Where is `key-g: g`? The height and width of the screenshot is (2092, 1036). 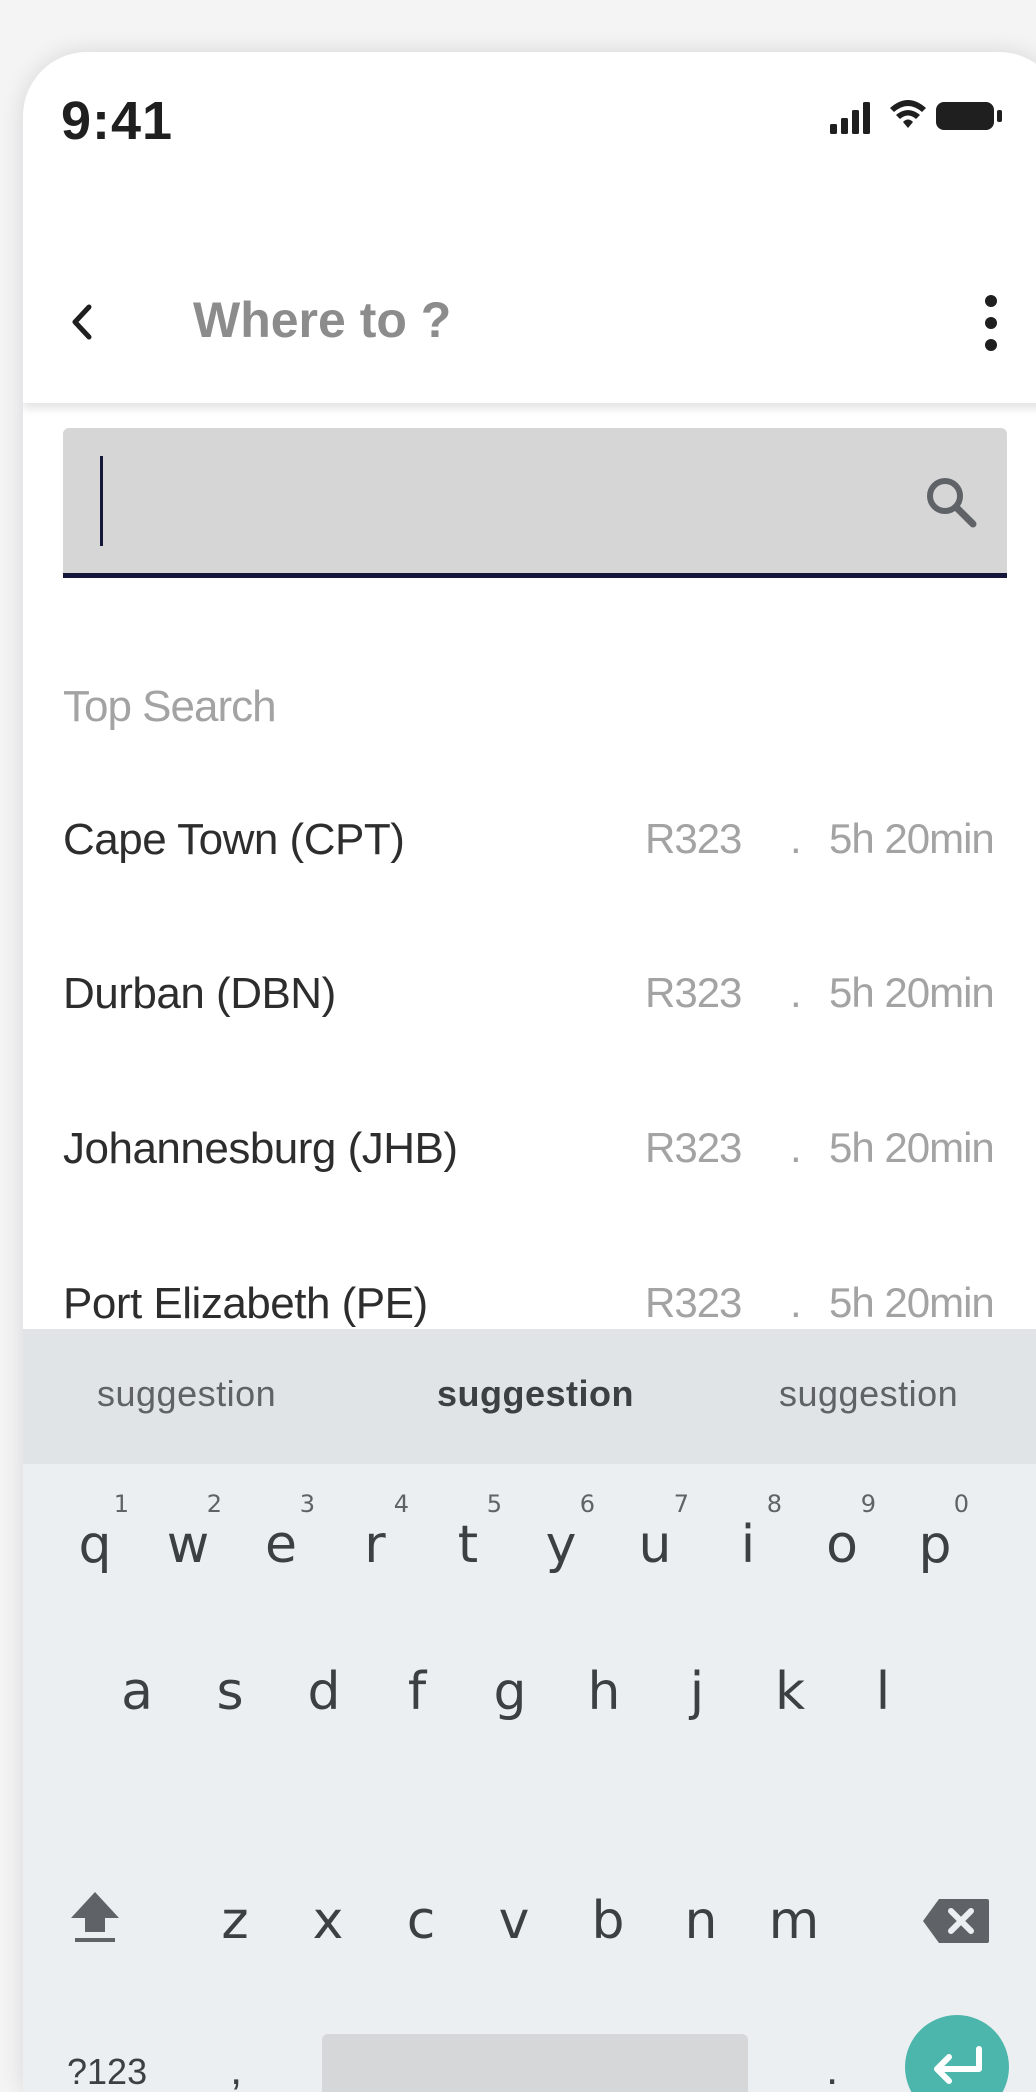 key-g: g is located at coordinates (510, 1692).